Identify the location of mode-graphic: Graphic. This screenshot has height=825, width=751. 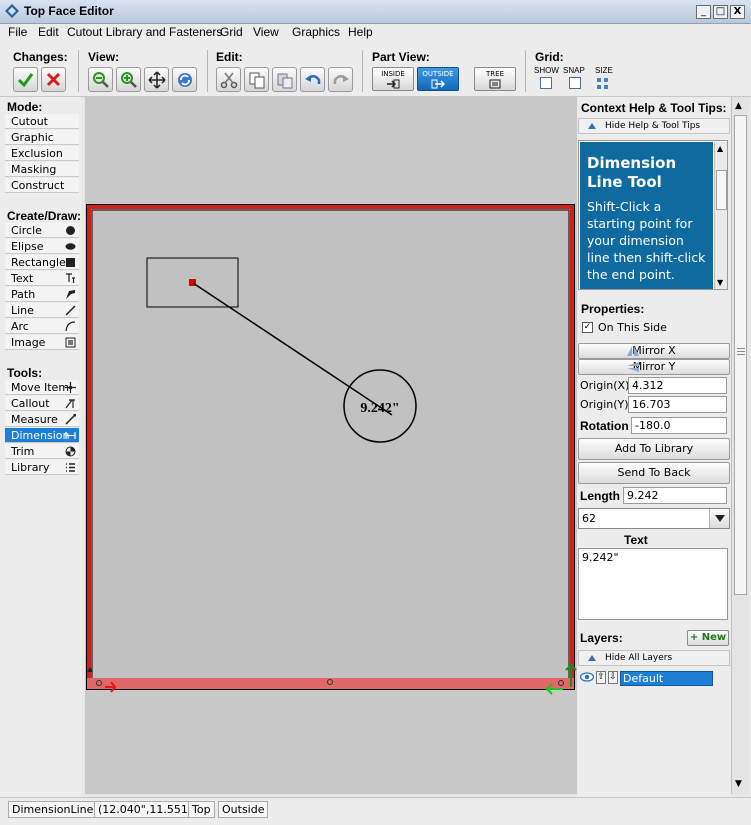
(42, 137).